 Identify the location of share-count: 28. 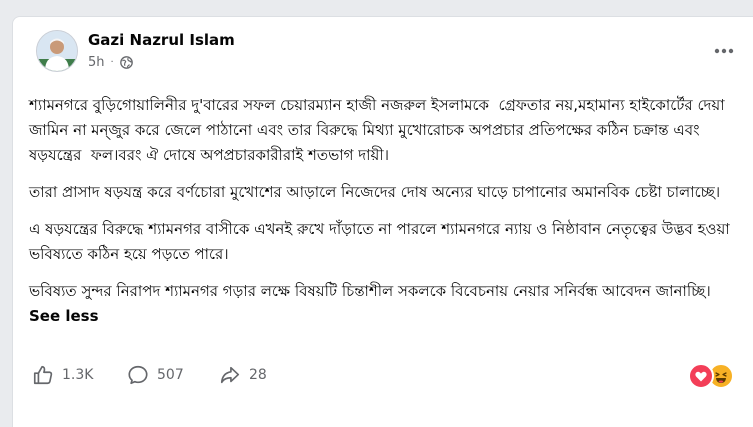
(258, 375).